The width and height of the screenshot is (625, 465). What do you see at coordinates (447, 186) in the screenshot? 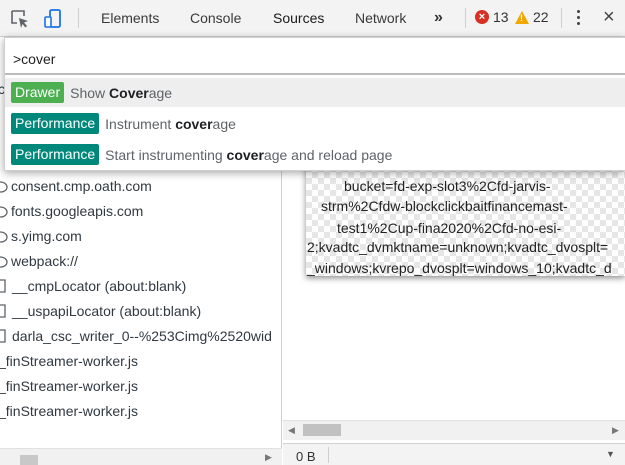
I see `preview-line: bucket=fd-exp-slot3%2Cfd-jarvis-` at bounding box center [447, 186].